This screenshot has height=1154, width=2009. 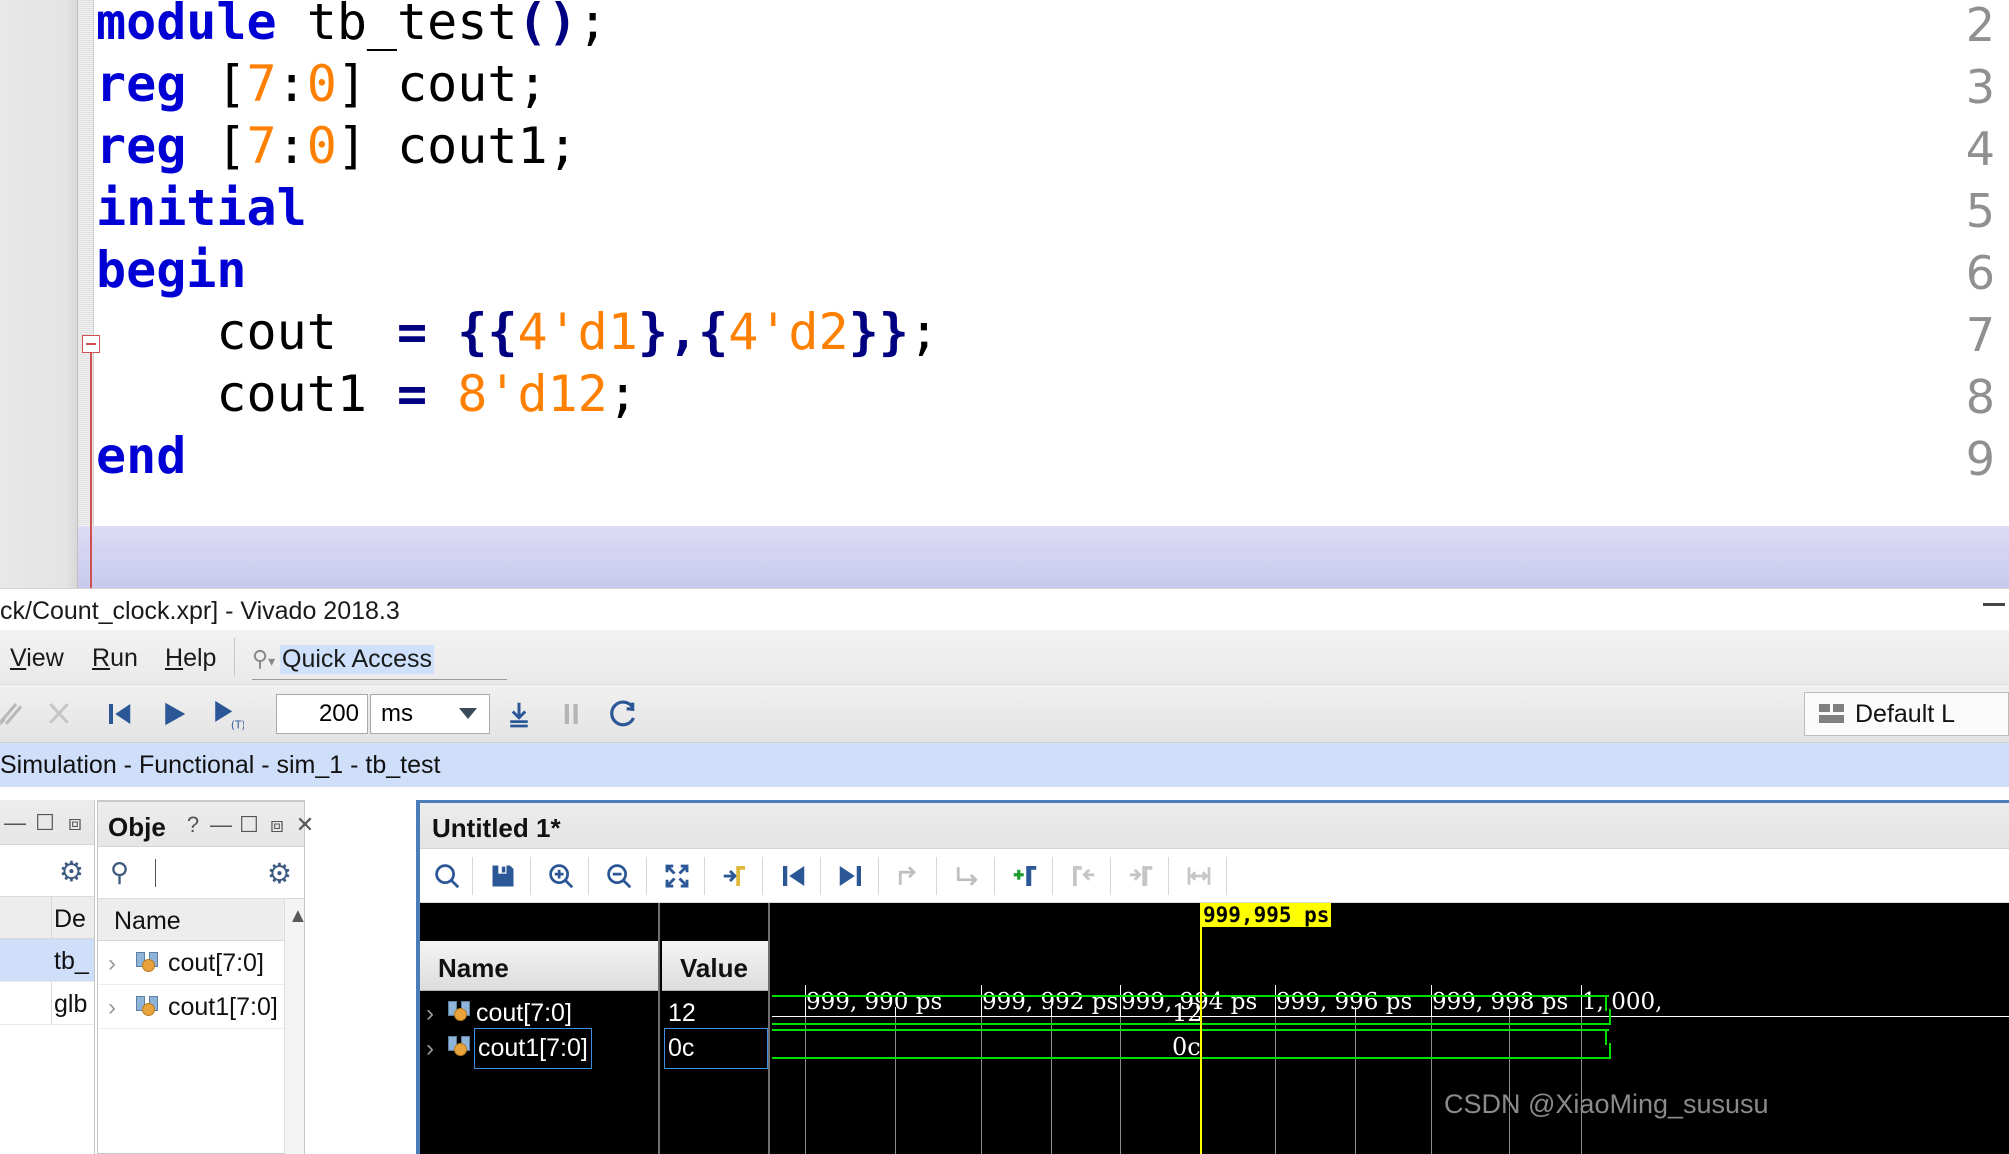 What do you see at coordinates (533, 1048) in the screenshot?
I see `waveform-row-label: cout1[7:0]` at bounding box center [533, 1048].